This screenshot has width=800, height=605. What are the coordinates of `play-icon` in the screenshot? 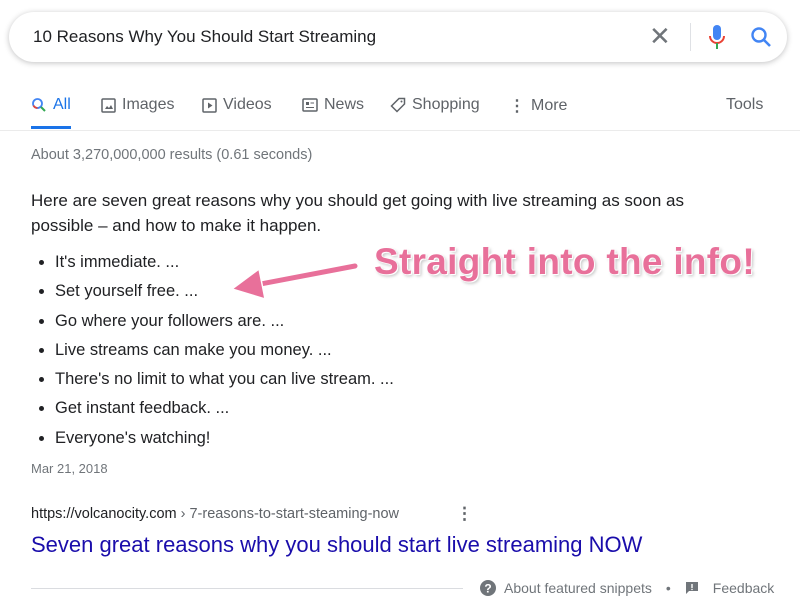 It's located at (209, 105).